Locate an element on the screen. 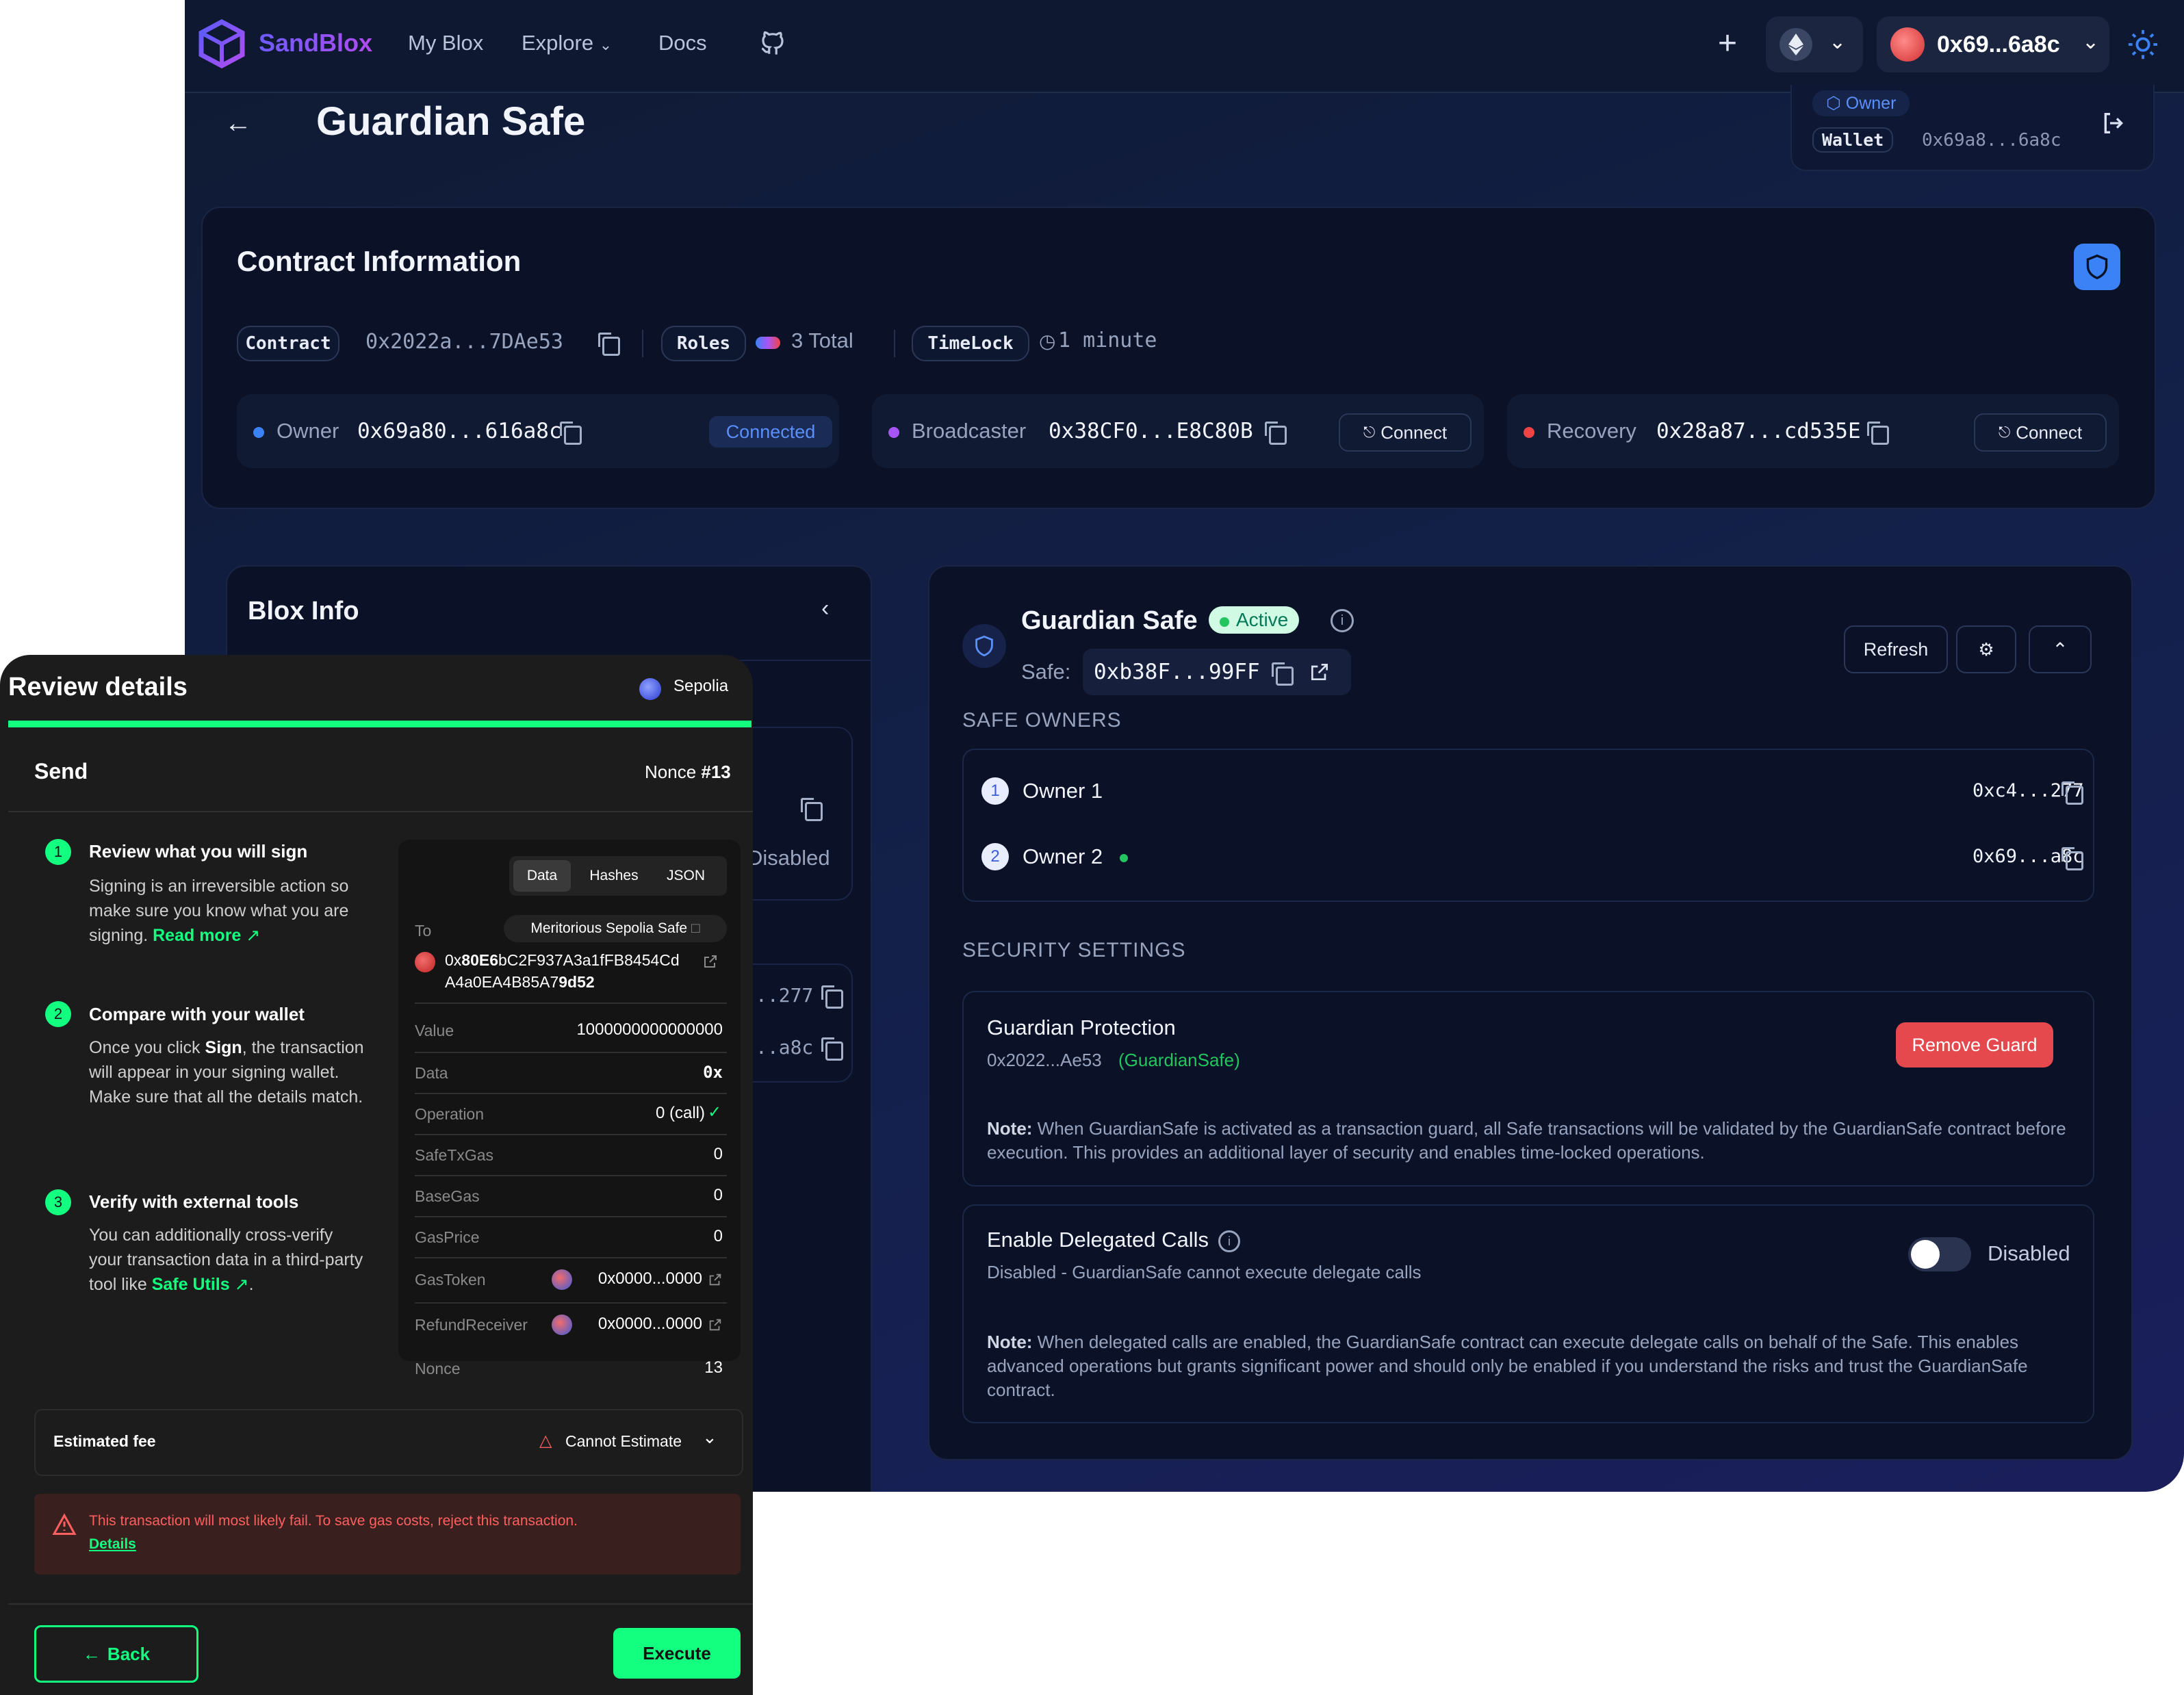 The height and width of the screenshot is (1695, 2184). brand-name: SandBlox is located at coordinates (315, 43).